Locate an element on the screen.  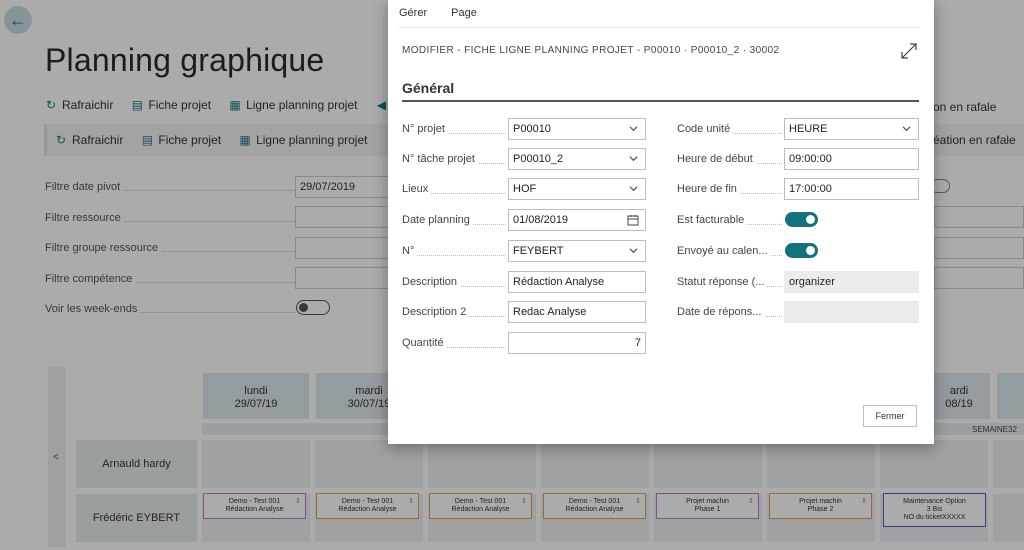
field-location: Lieux HOF is located at coordinates (524, 189).